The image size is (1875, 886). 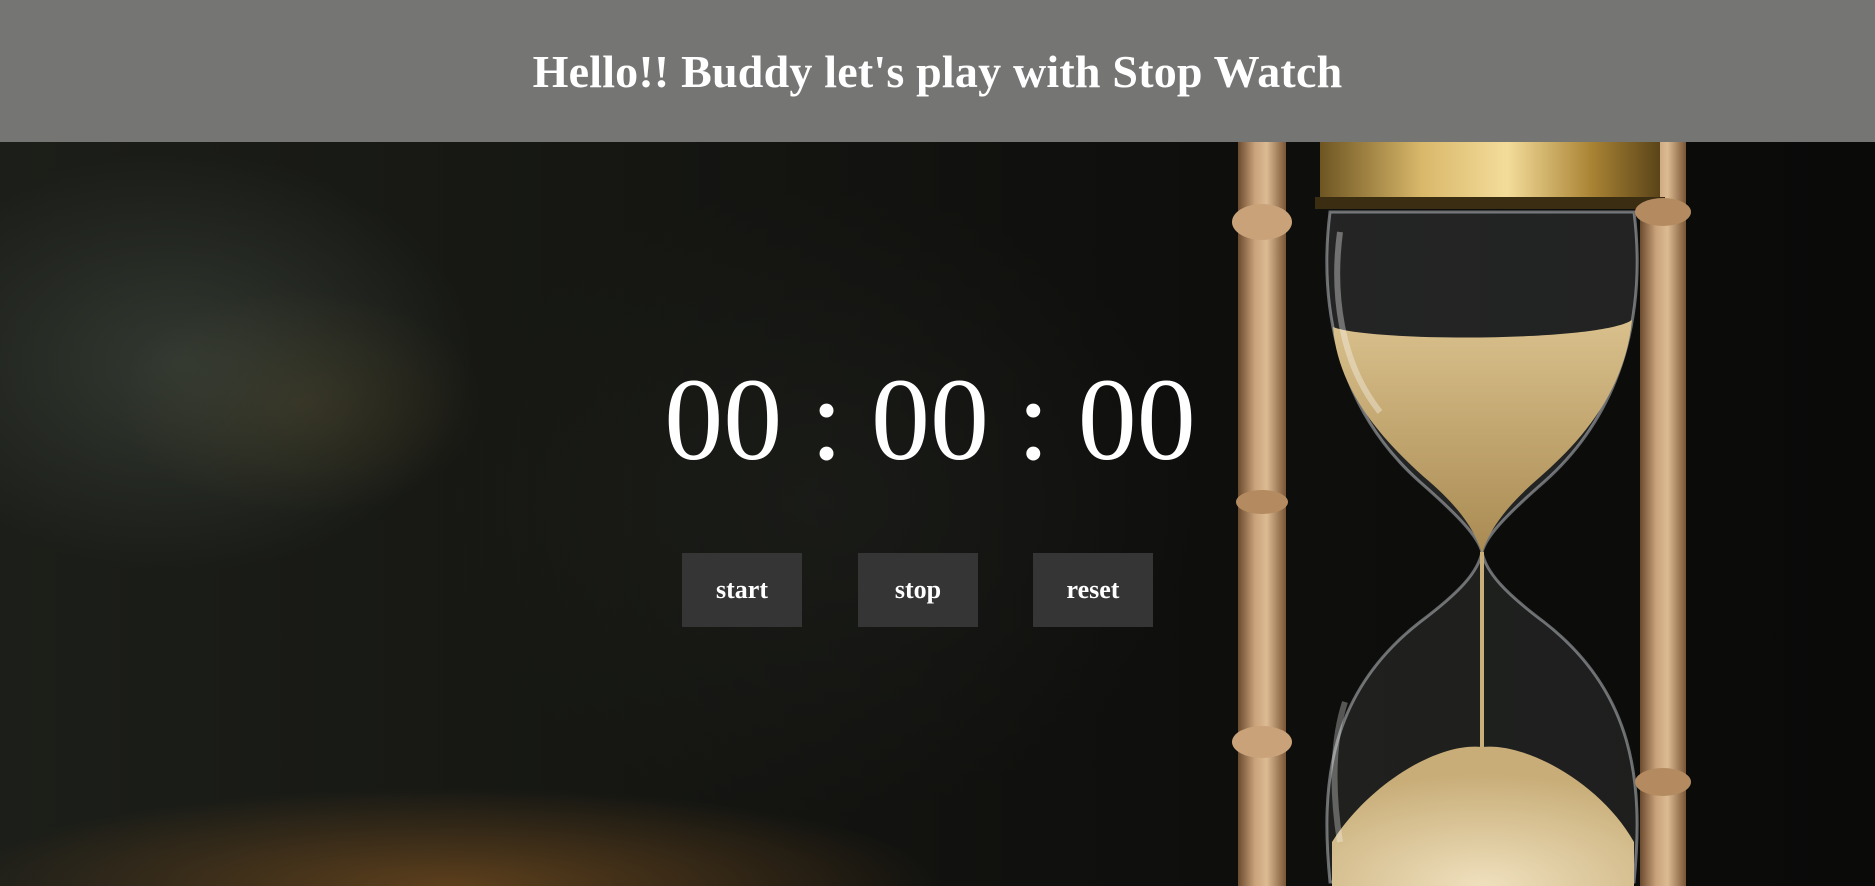 I want to click on hours-value: 00, so click(x=723, y=419).